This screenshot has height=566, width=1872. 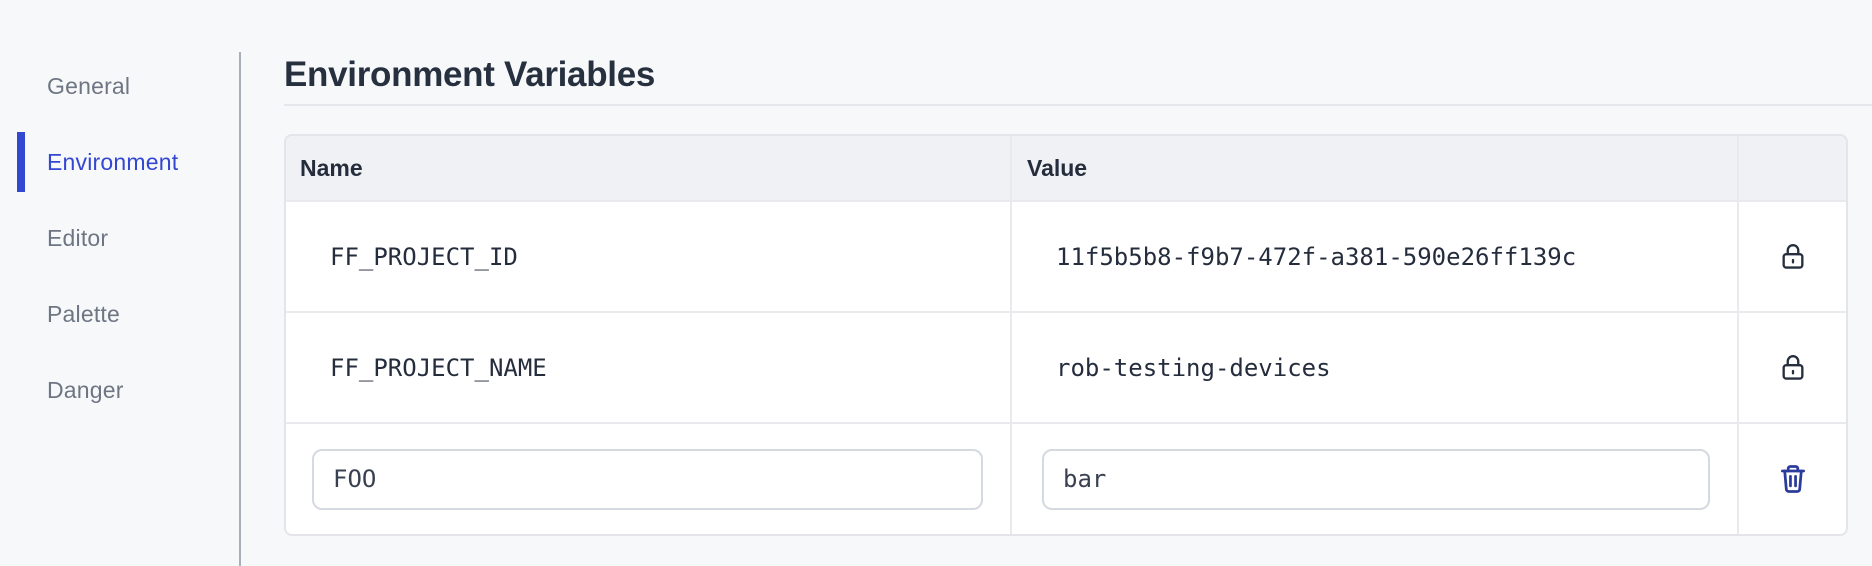 What do you see at coordinates (78, 237) in the screenshot?
I see `sidebar-item-label: Editor` at bounding box center [78, 237].